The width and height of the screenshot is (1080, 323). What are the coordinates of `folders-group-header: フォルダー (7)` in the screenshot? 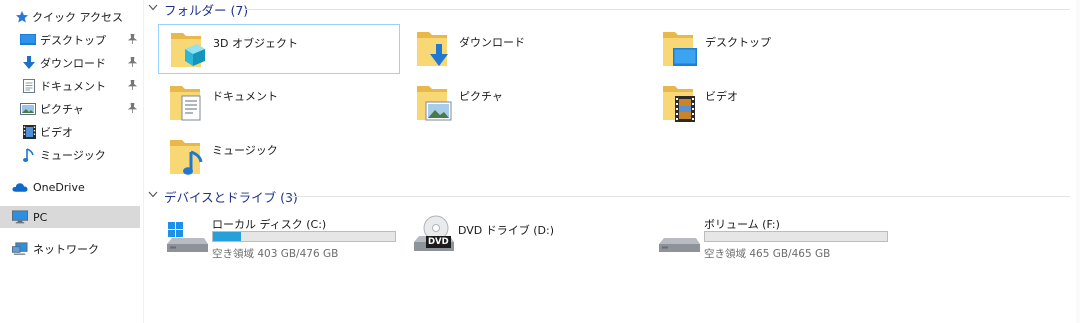 It's located at (198, 9).